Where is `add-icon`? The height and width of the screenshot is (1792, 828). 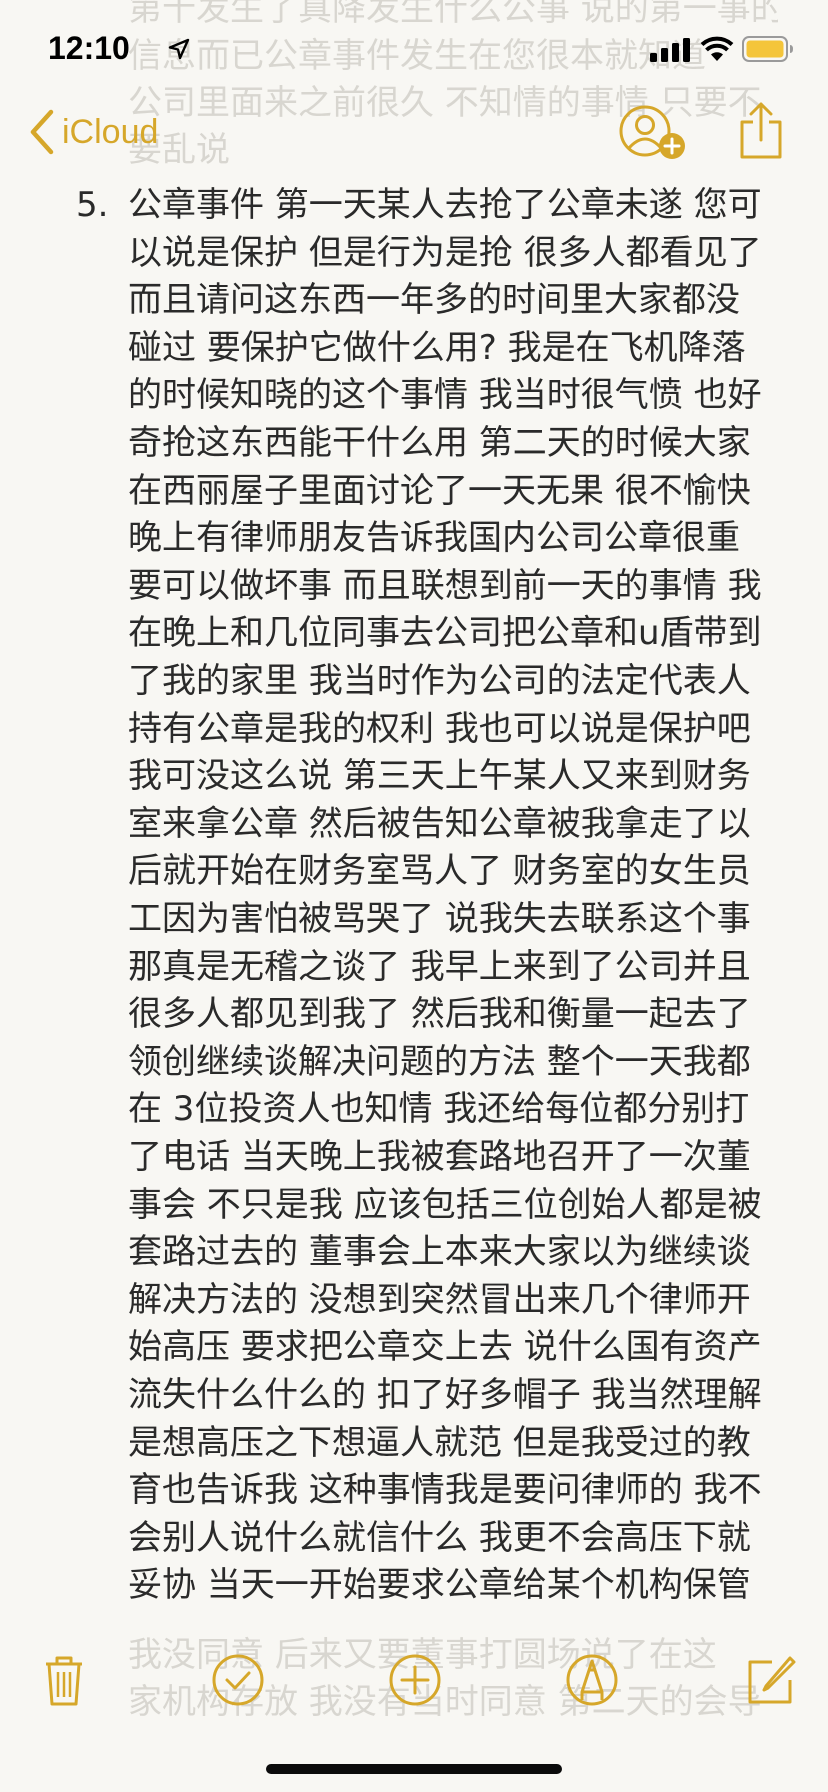
add-icon is located at coordinates (415, 1680).